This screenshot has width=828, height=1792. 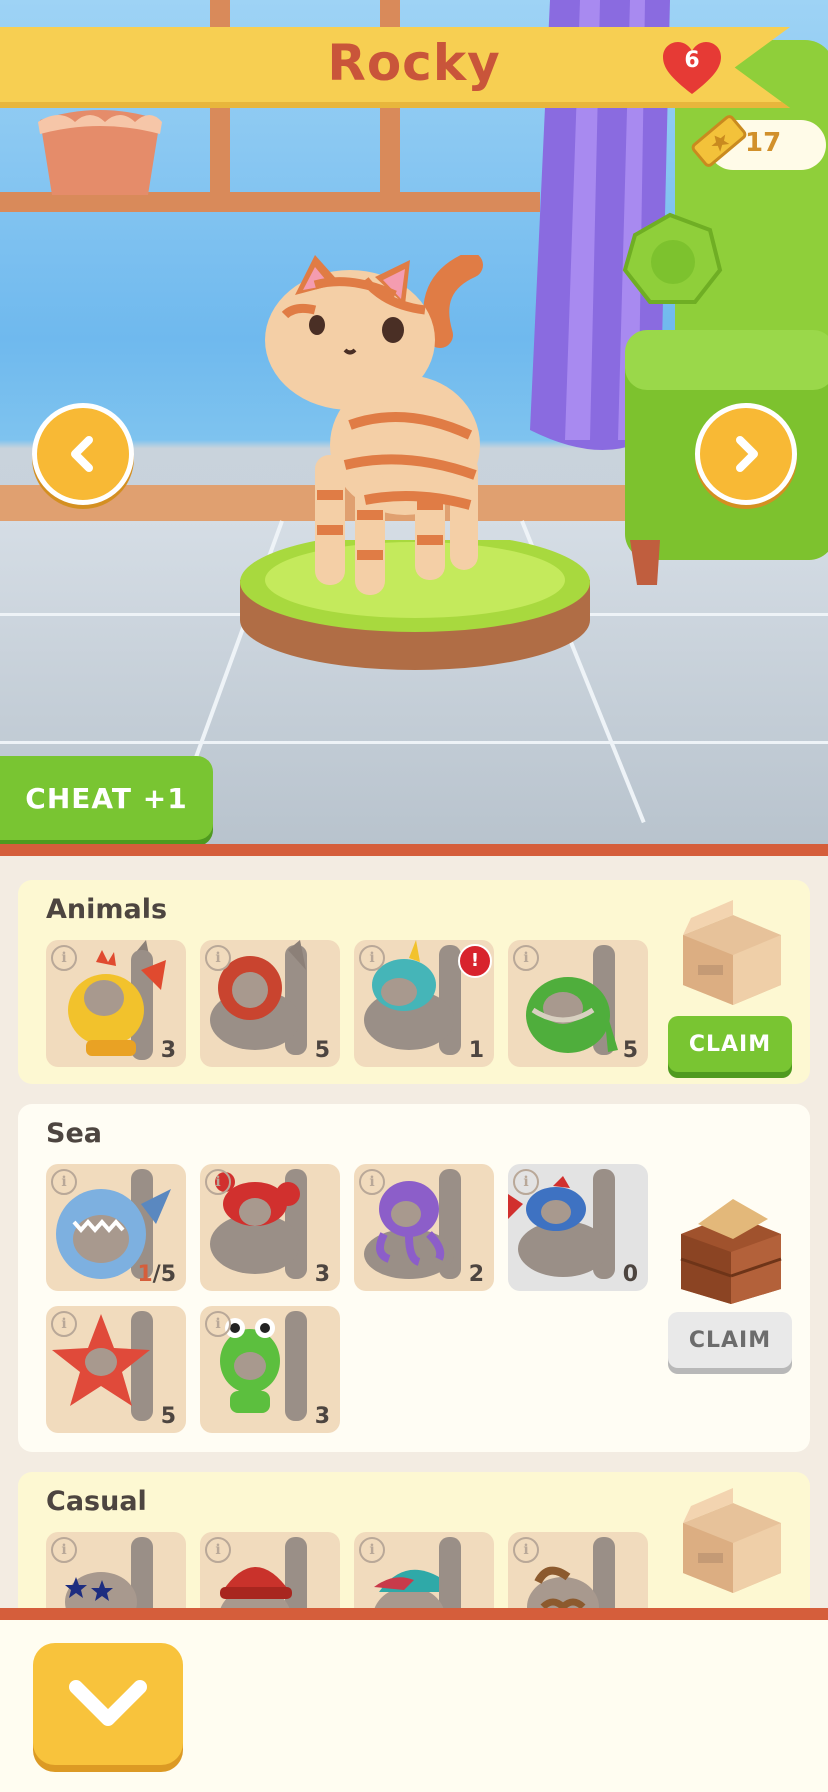 I want to click on collapse-panel-button, so click(x=108, y=1704).